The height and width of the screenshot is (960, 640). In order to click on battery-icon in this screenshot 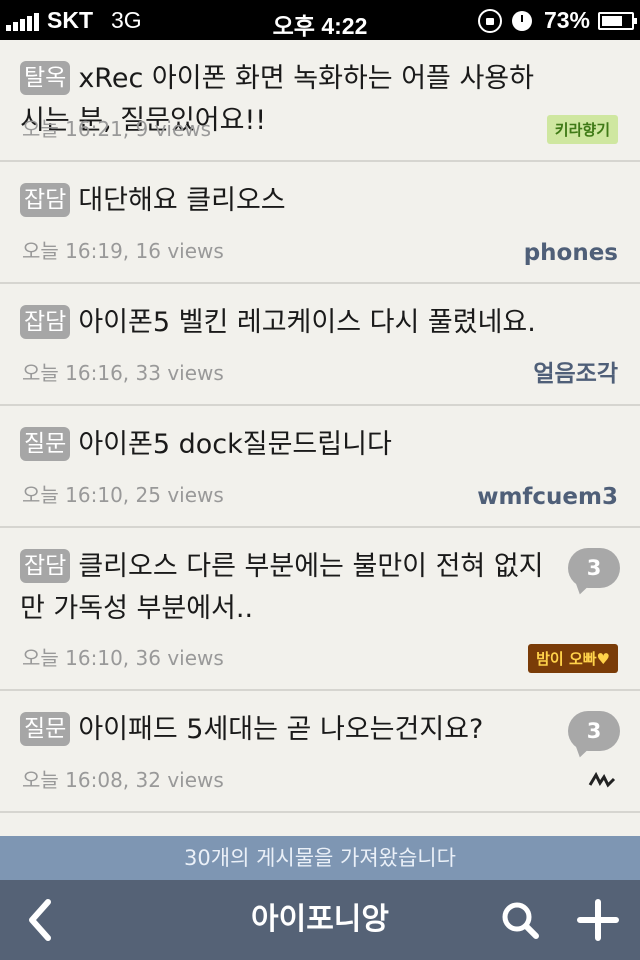, I will do `click(617, 20)`.